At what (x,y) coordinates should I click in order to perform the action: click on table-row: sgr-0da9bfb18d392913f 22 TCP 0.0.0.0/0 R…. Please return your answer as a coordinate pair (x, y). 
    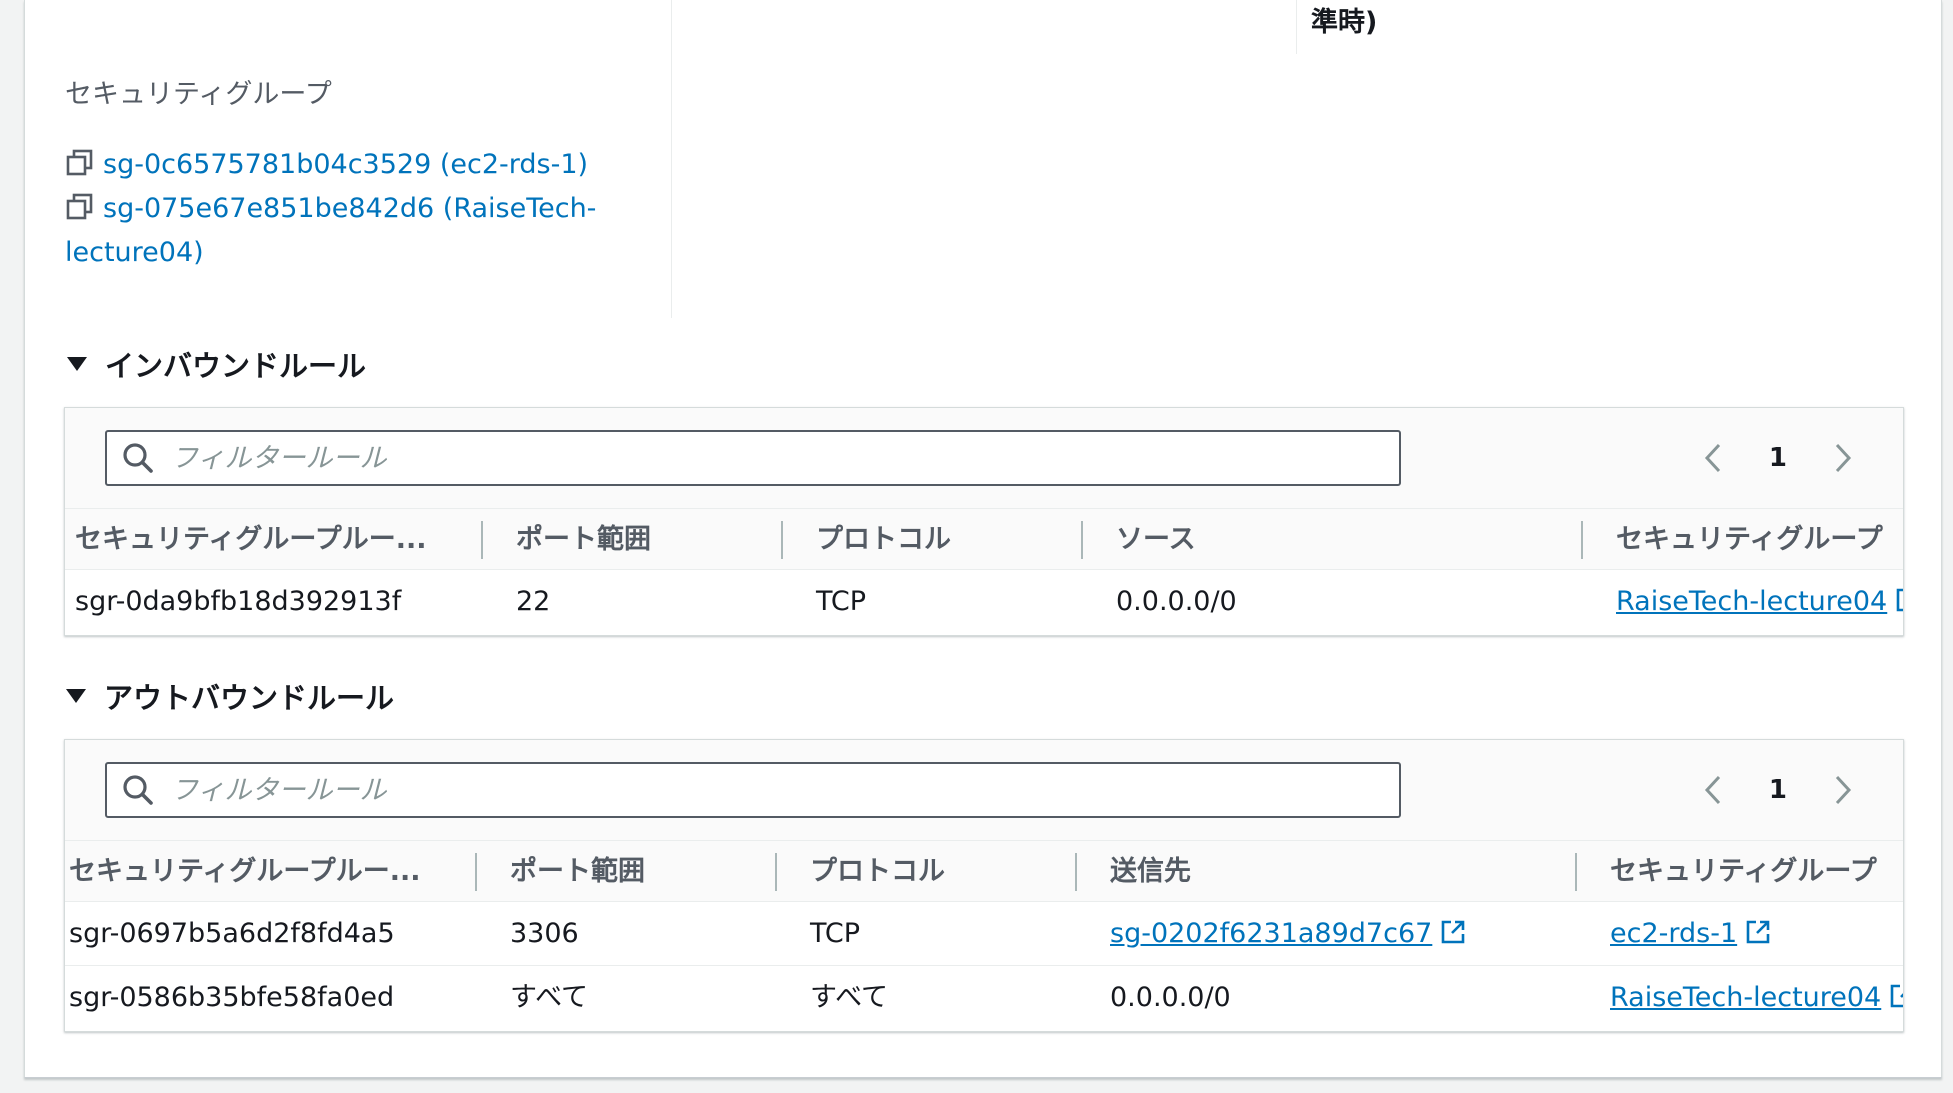
    Looking at the image, I should click on (984, 602).